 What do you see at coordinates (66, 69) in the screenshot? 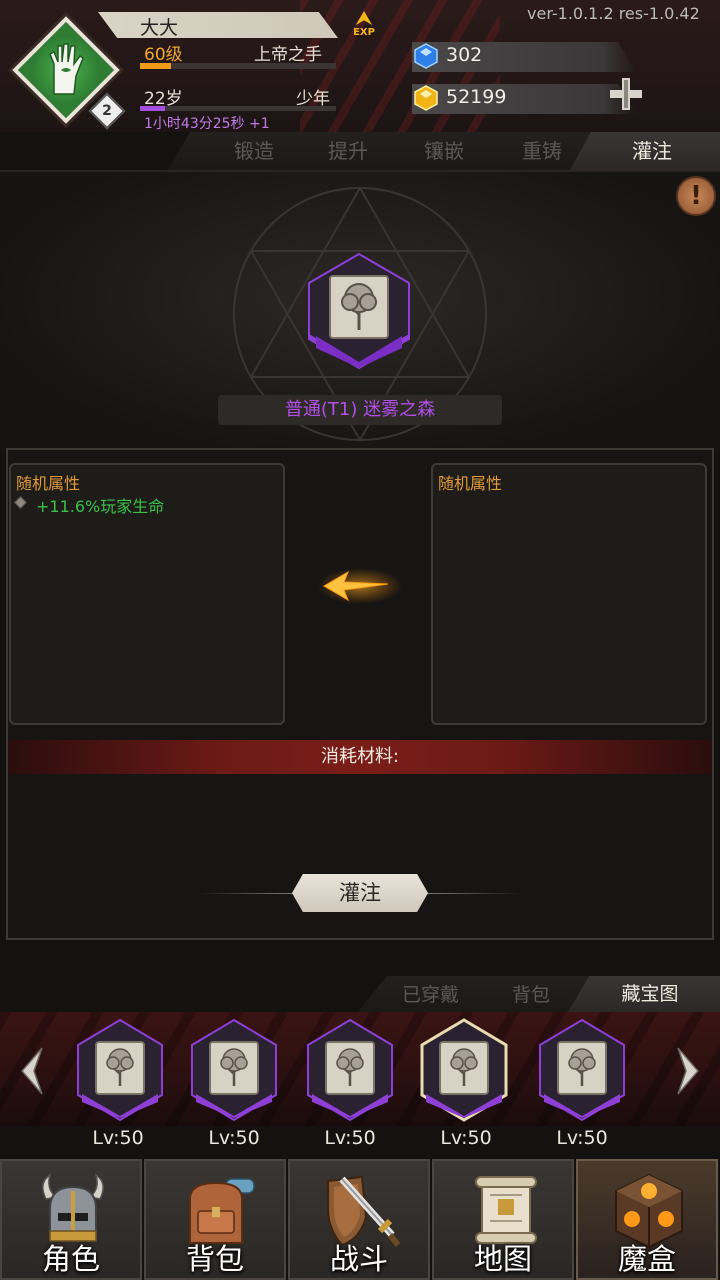
I see `hand-icon` at bounding box center [66, 69].